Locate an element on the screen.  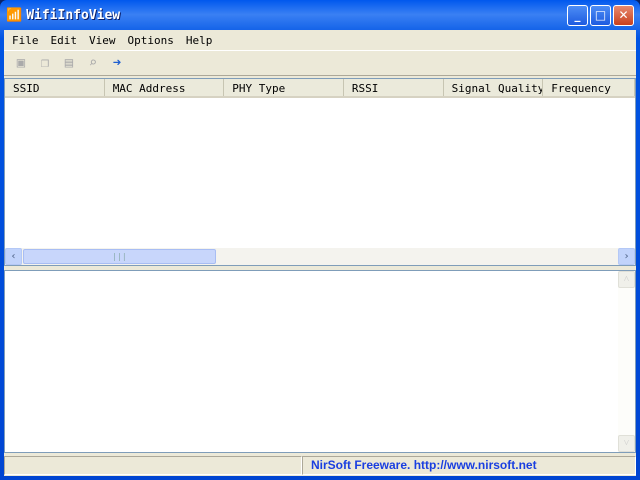
horizontal-scrollbar: ‹ ||| › is located at coordinates (320, 256).